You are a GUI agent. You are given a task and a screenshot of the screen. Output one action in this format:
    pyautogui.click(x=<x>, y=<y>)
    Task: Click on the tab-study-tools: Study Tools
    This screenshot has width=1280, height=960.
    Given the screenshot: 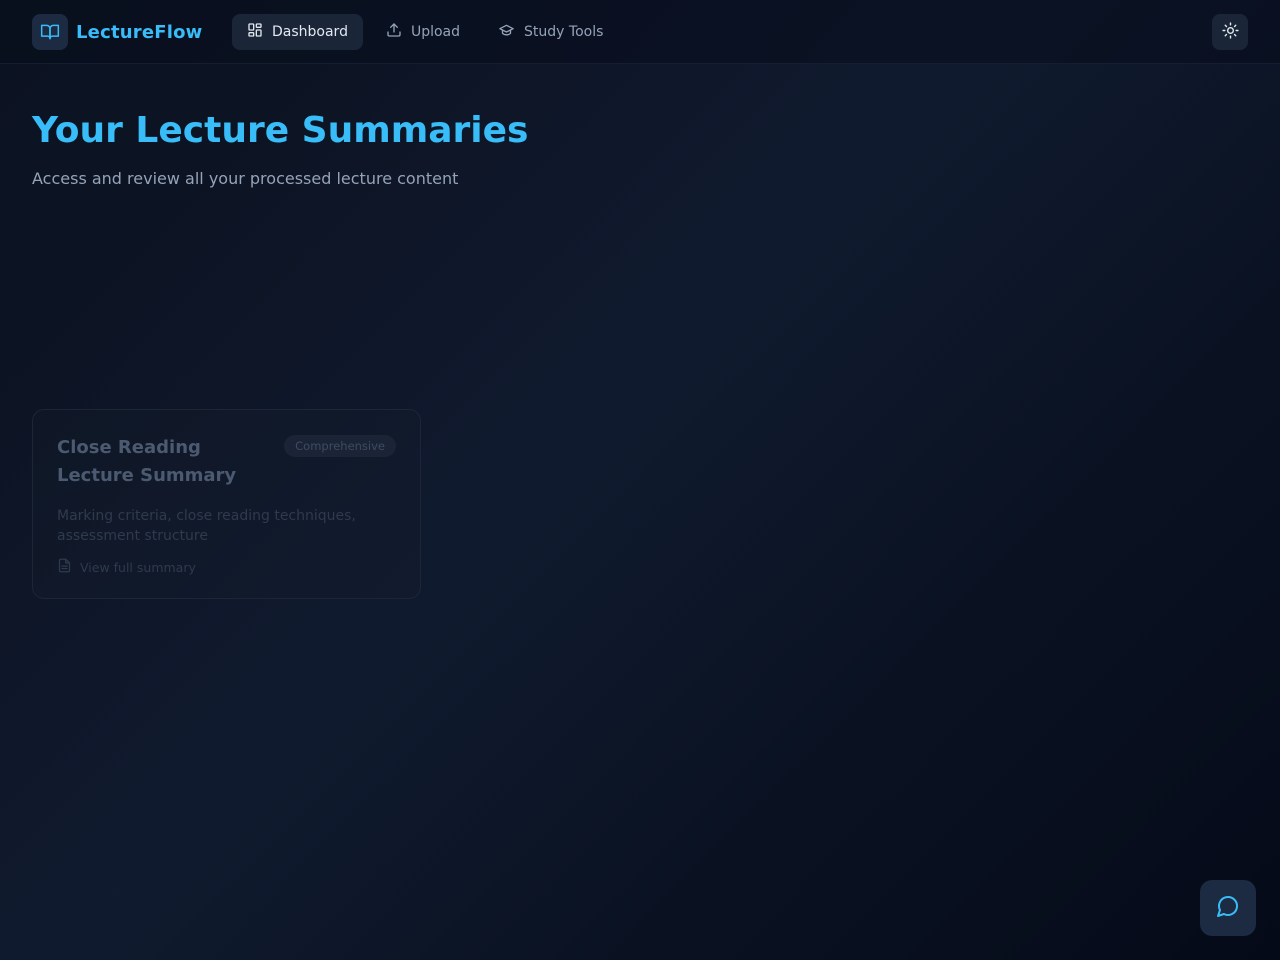 What is the action you would take?
    pyautogui.click(x=550, y=32)
    